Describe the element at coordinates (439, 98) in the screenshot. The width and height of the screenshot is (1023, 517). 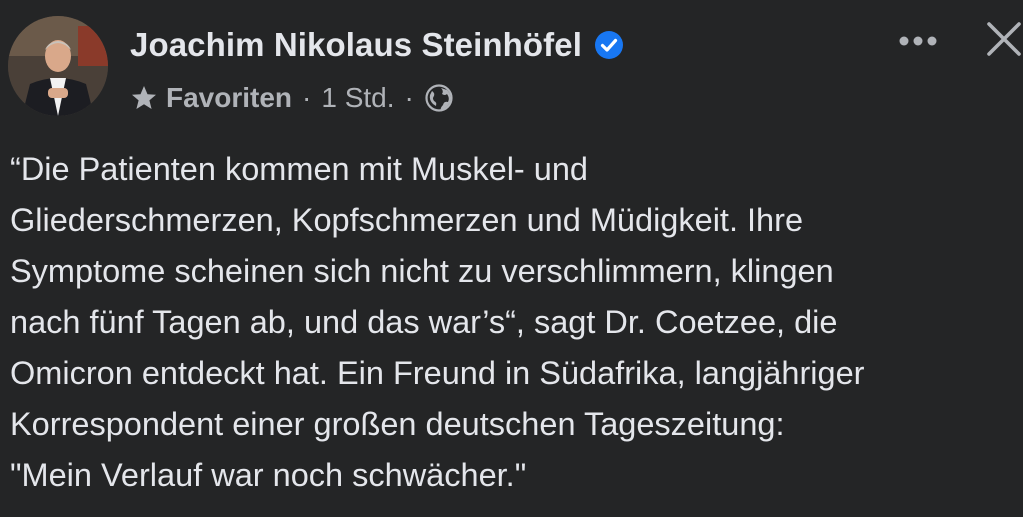
I see `globe-icon` at that location.